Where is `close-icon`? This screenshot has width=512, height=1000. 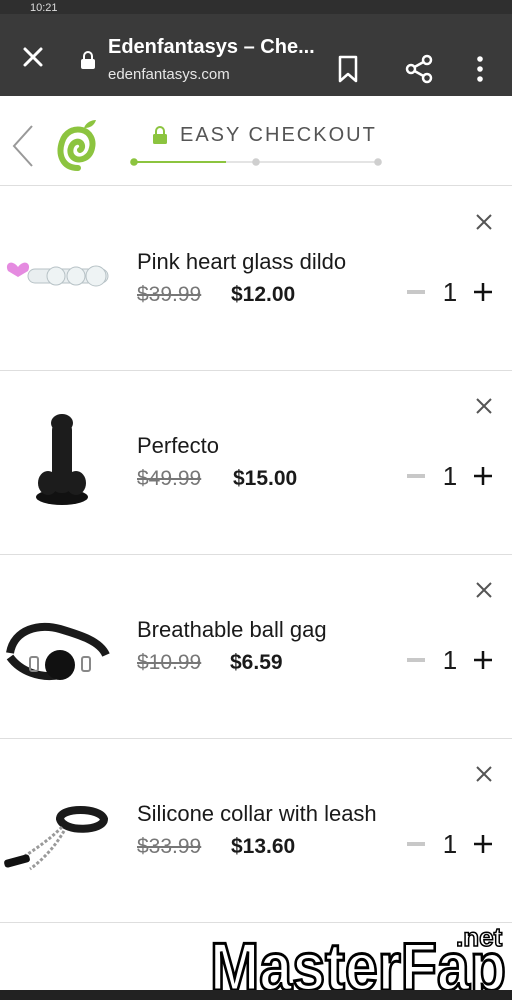 close-icon is located at coordinates (33, 57).